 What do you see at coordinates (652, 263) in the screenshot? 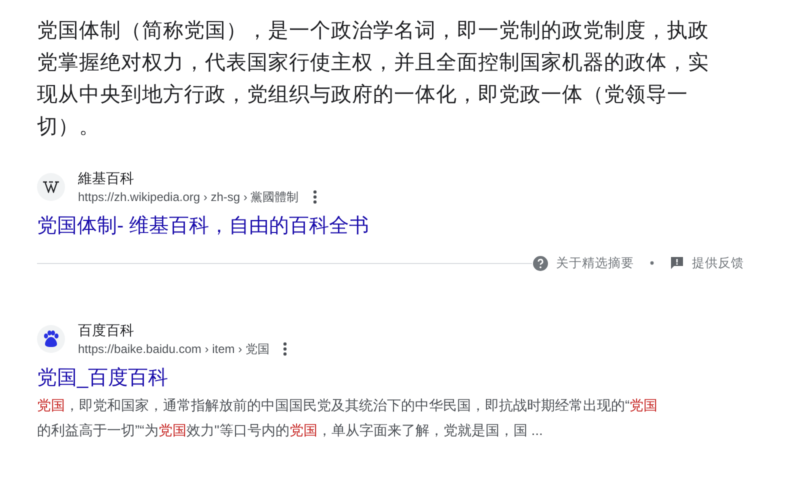
I see `dot-separator-icon` at bounding box center [652, 263].